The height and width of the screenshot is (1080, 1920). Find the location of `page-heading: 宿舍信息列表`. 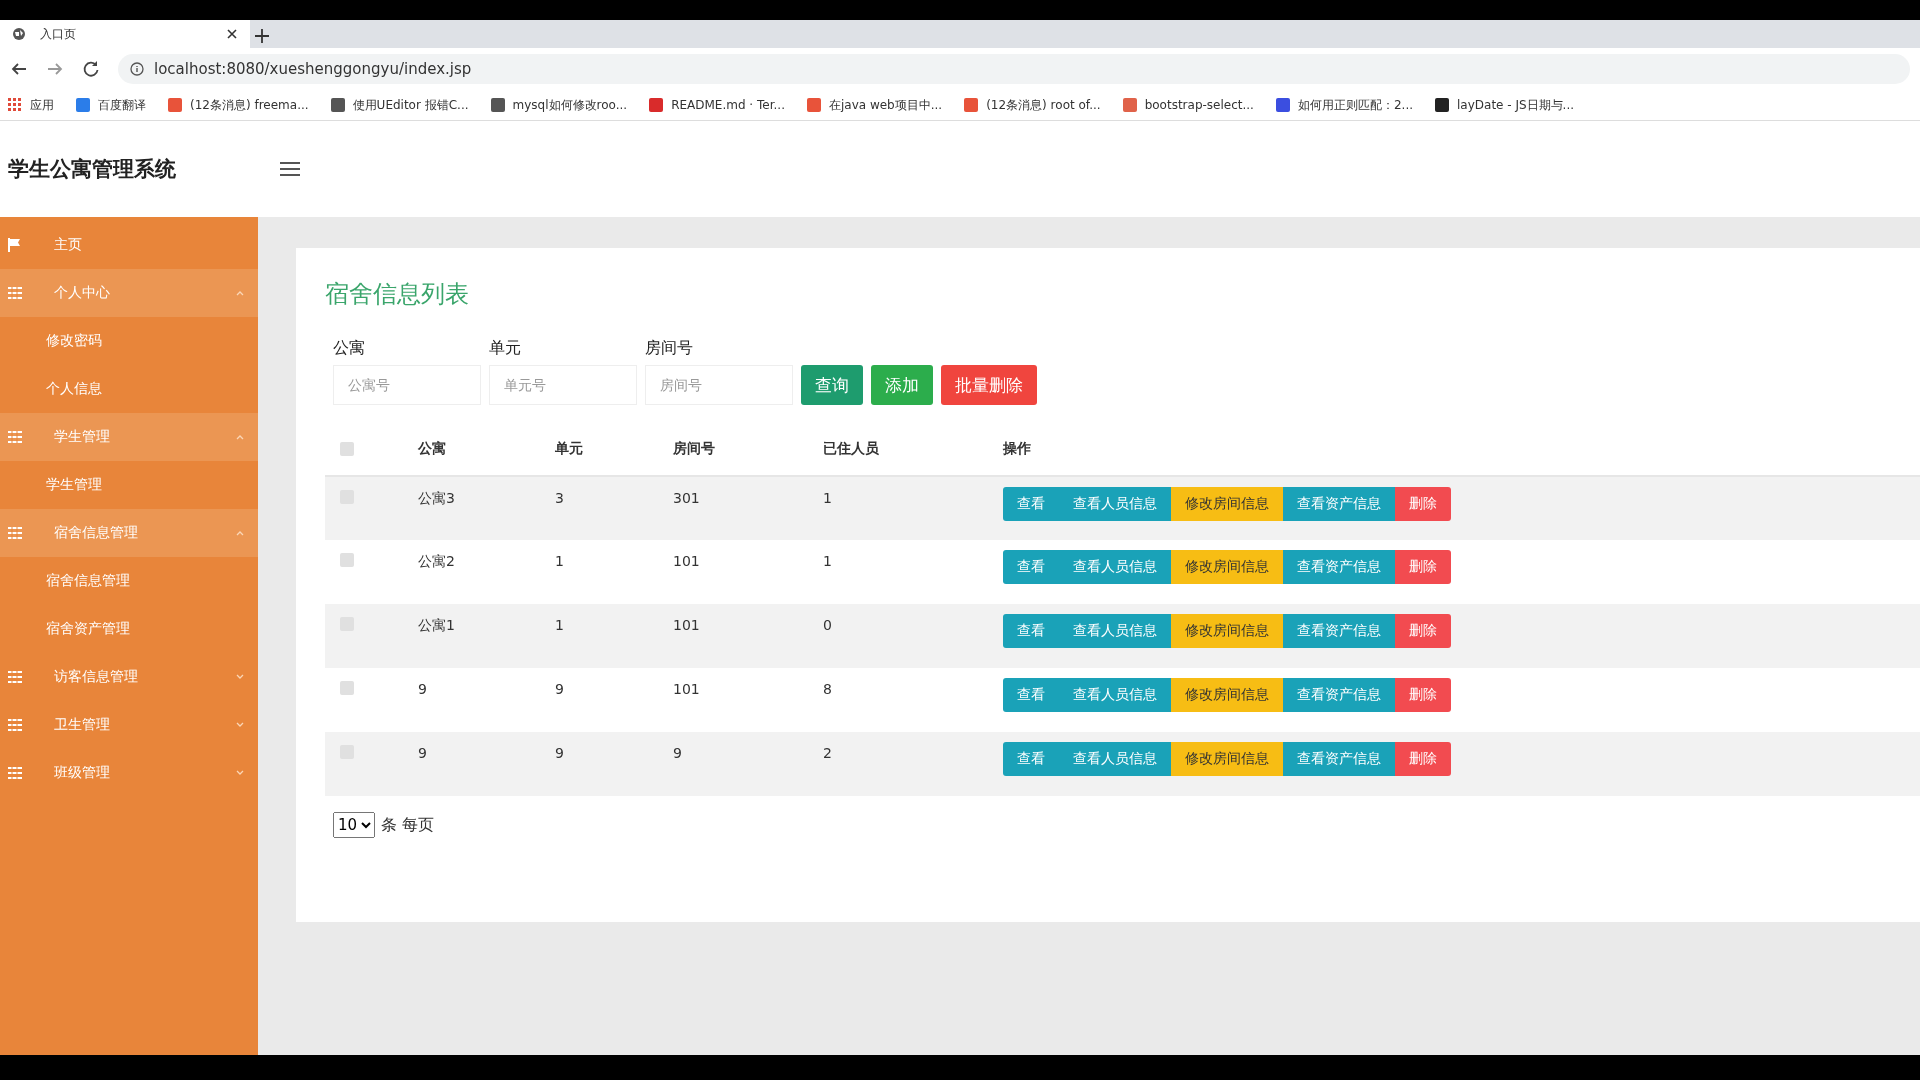

page-heading: 宿舍信息列表 is located at coordinates (397, 294).